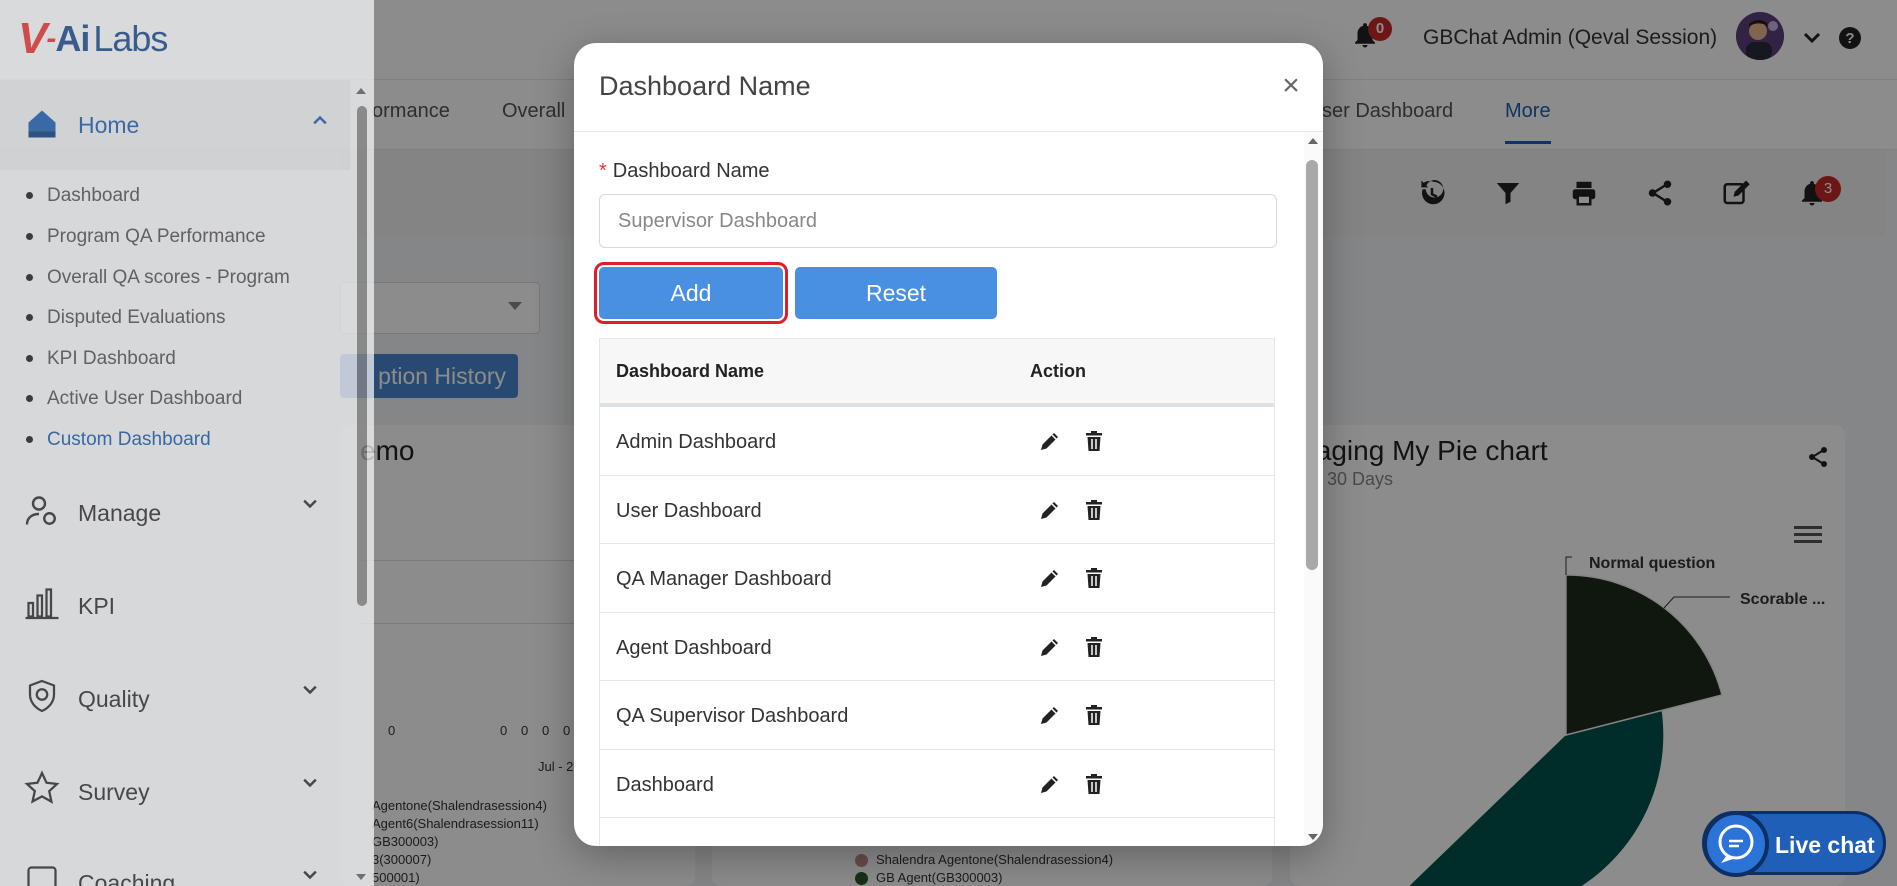 This screenshot has width=1897, height=886. Describe the element at coordinates (42, 696) in the screenshot. I see `quality-badge-icon` at that location.